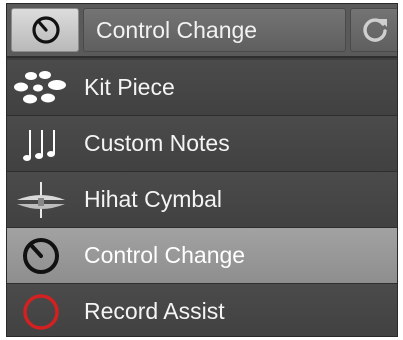 The height and width of the screenshot is (340, 403). What do you see at coordinates (40, 87) in the screenshot?
I see `drum-kit-icon` at bounding box center [40, 87].